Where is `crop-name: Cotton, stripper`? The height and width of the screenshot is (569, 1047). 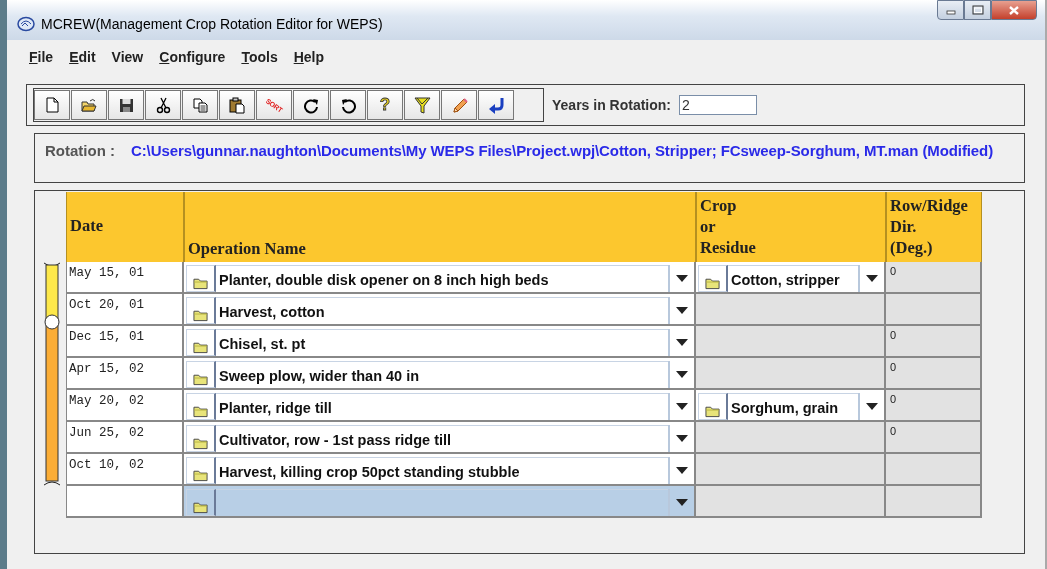
crop-name: Cotton, stripper is located at coordinates (793, 278).